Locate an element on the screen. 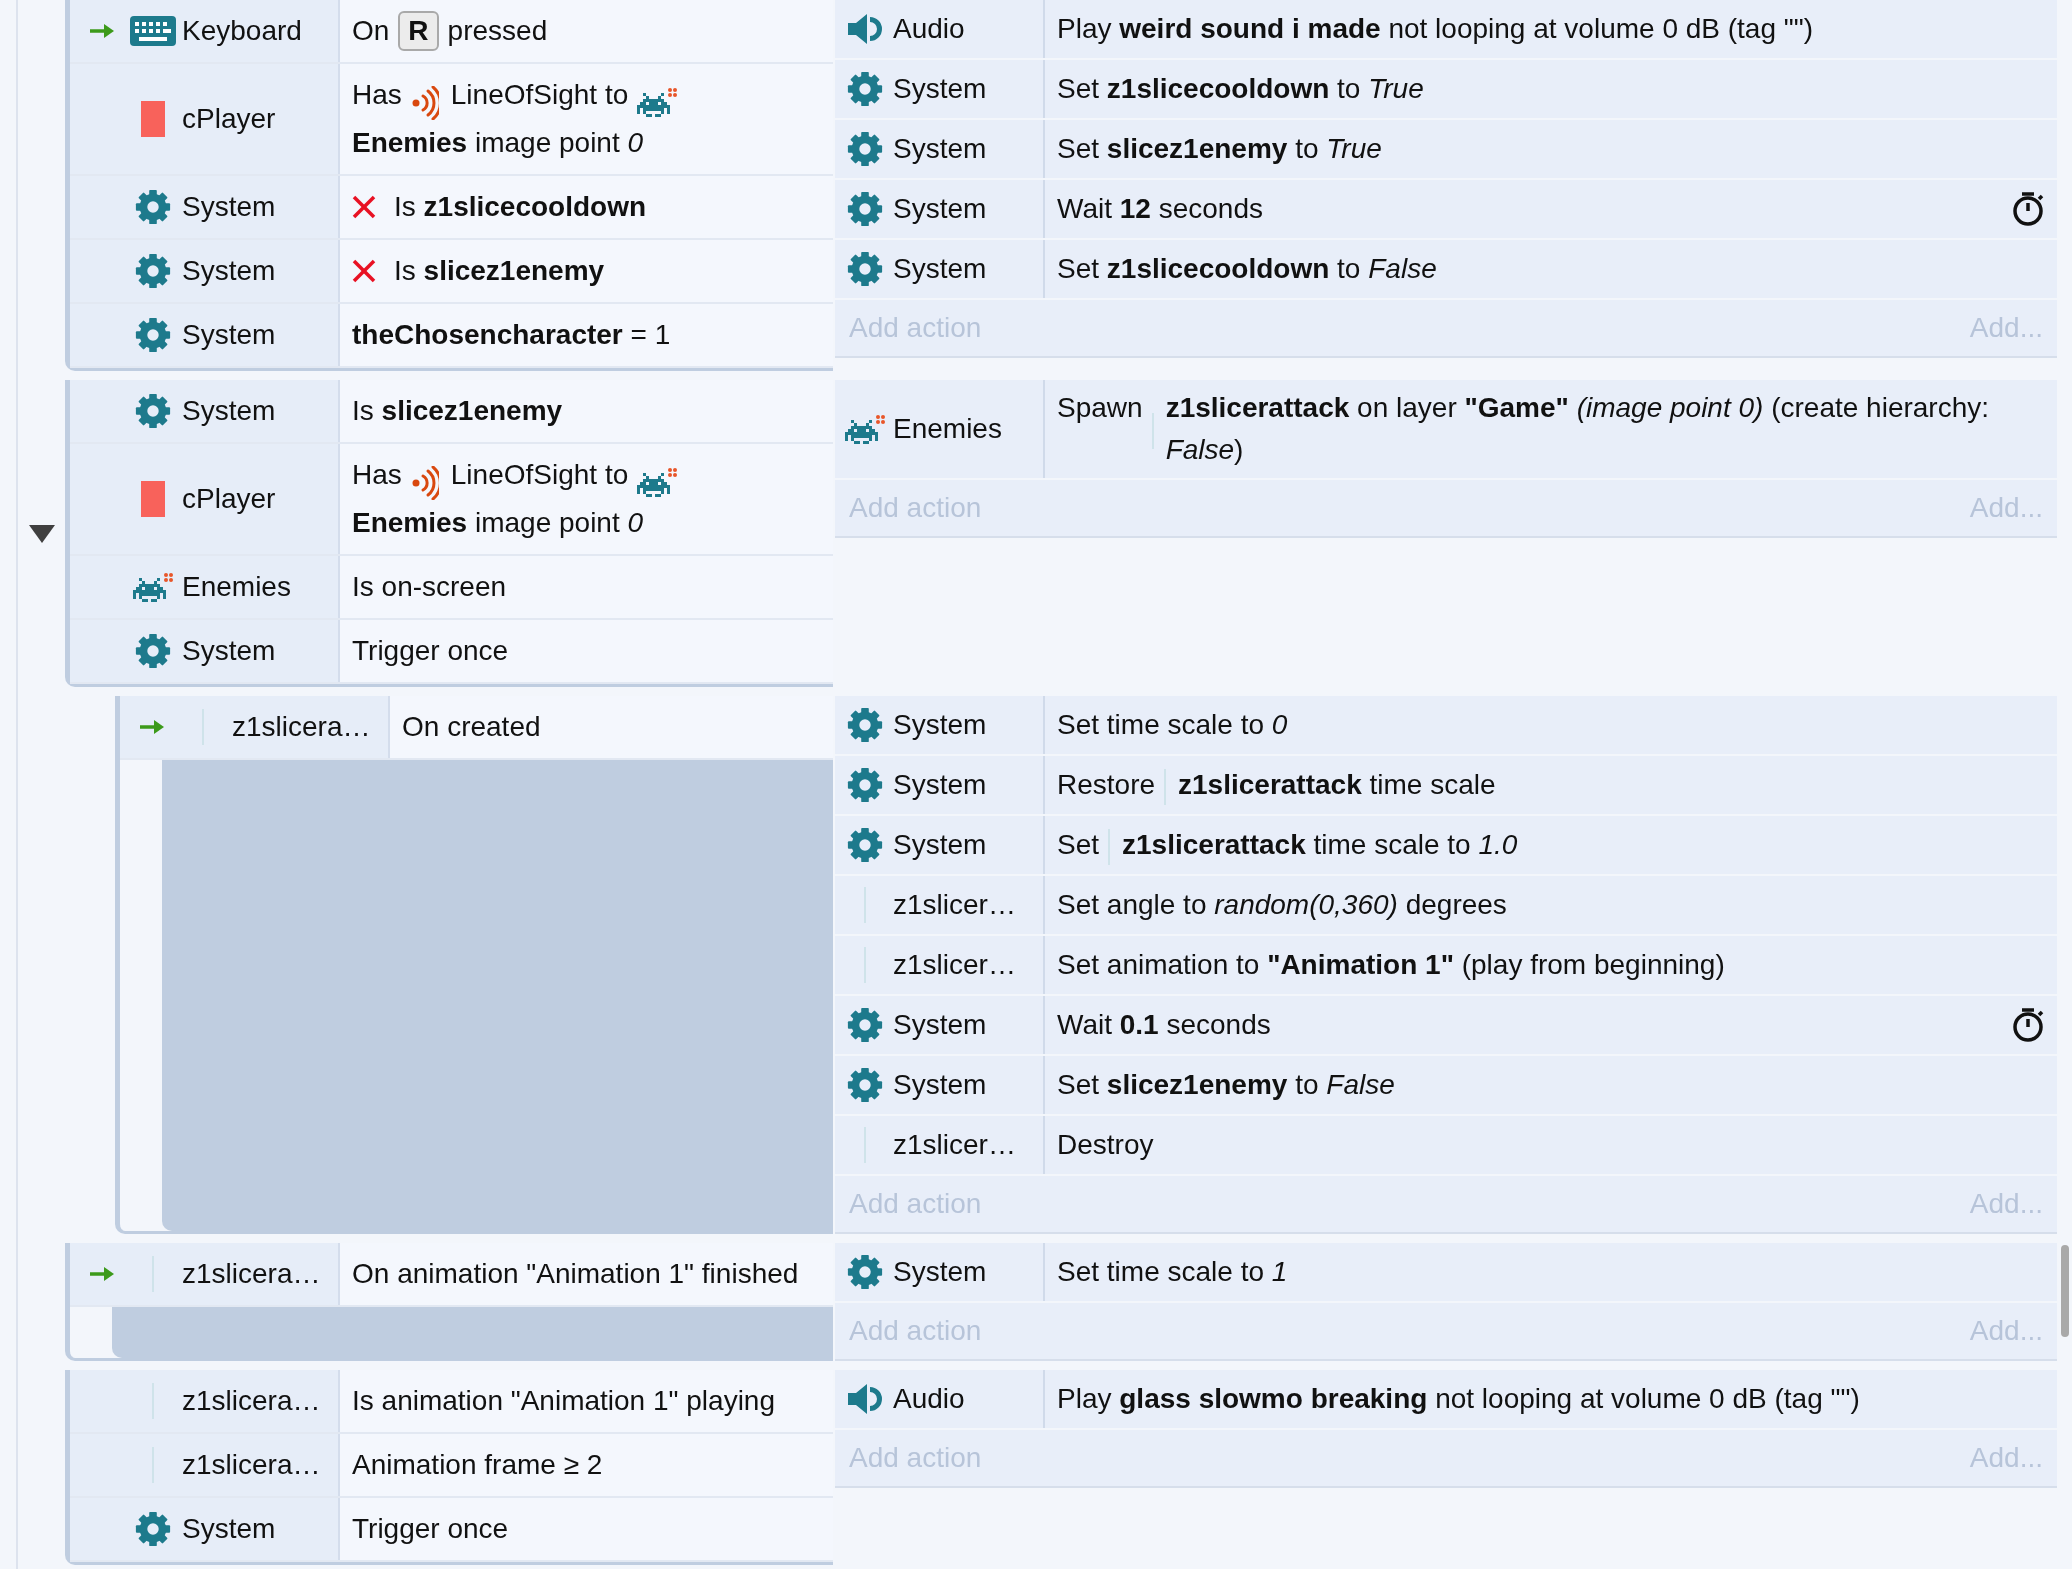  action-text: Set slicez1enemy to True is located at coordinates (1220, 149).